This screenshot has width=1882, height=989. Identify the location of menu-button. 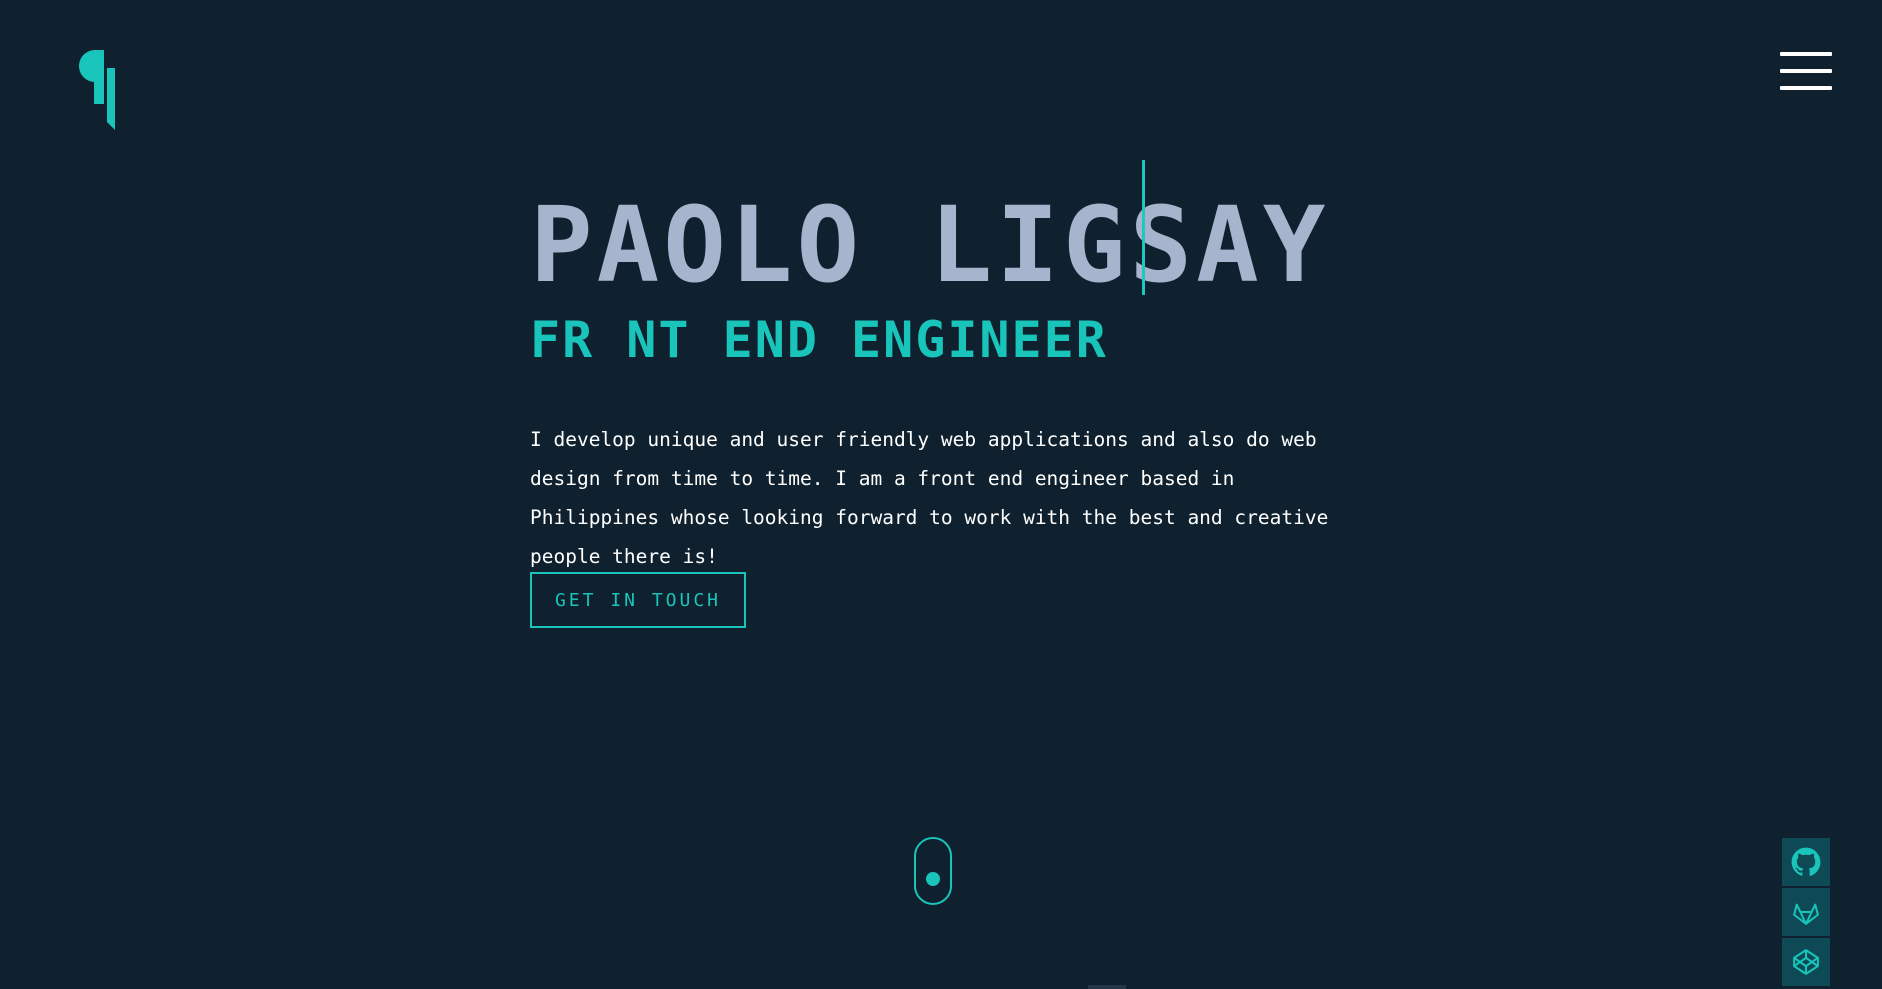
(1806, 72).